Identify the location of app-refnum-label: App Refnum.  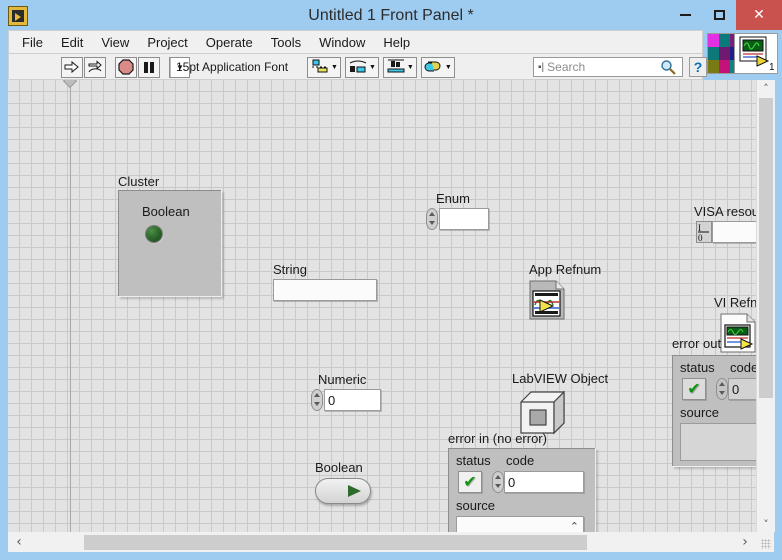
(565, 269).